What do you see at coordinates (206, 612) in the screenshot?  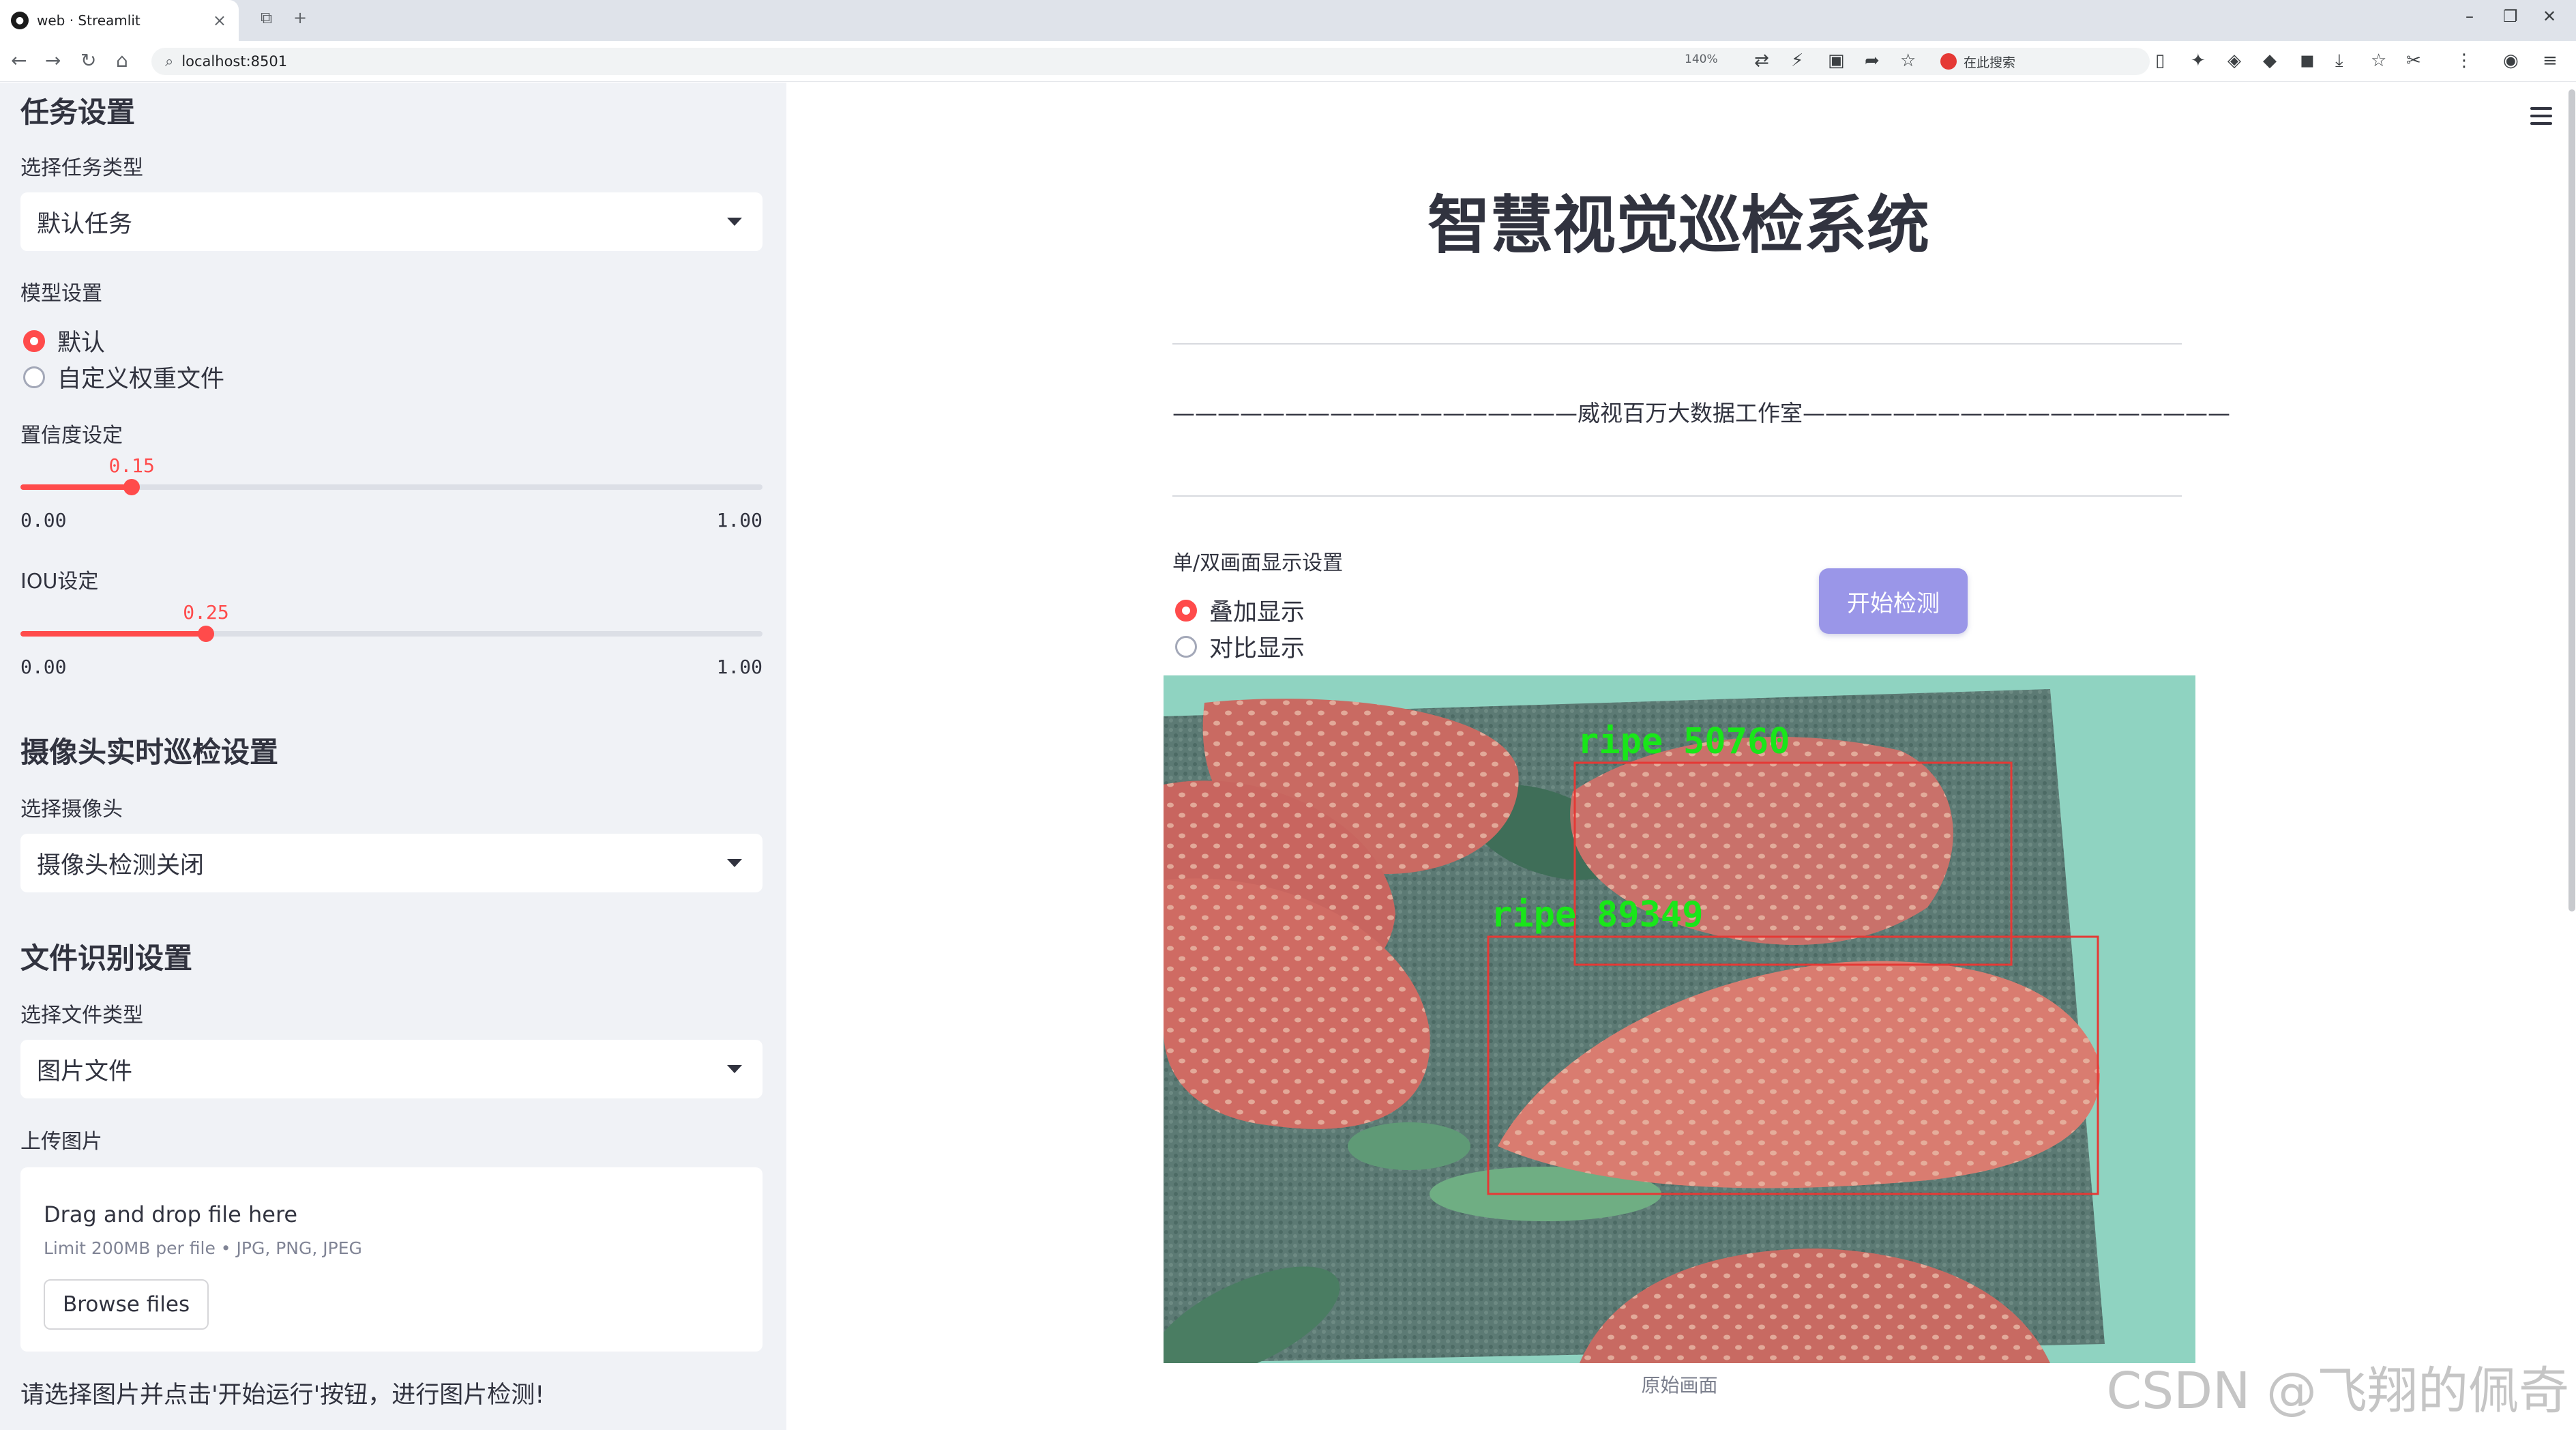 I see `slider-value: 0.25` at bounding box center [206, 612].